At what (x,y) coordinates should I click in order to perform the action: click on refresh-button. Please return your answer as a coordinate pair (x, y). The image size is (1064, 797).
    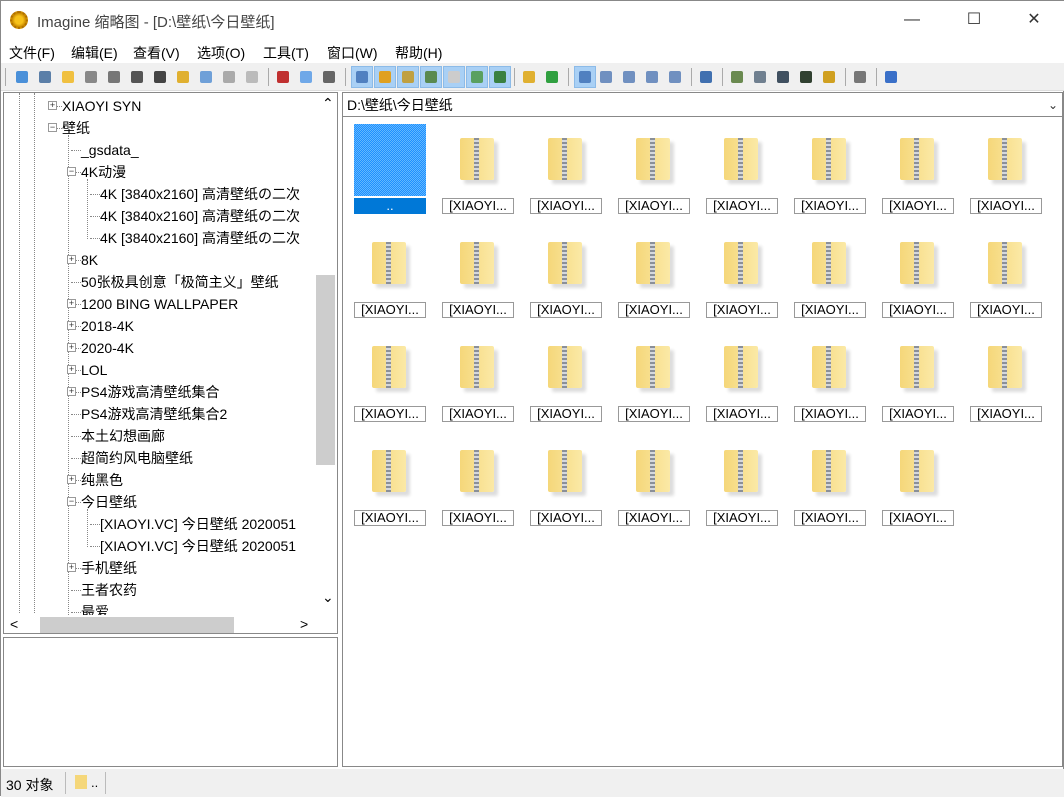
    Looking at the image, I should click on (552, 77).